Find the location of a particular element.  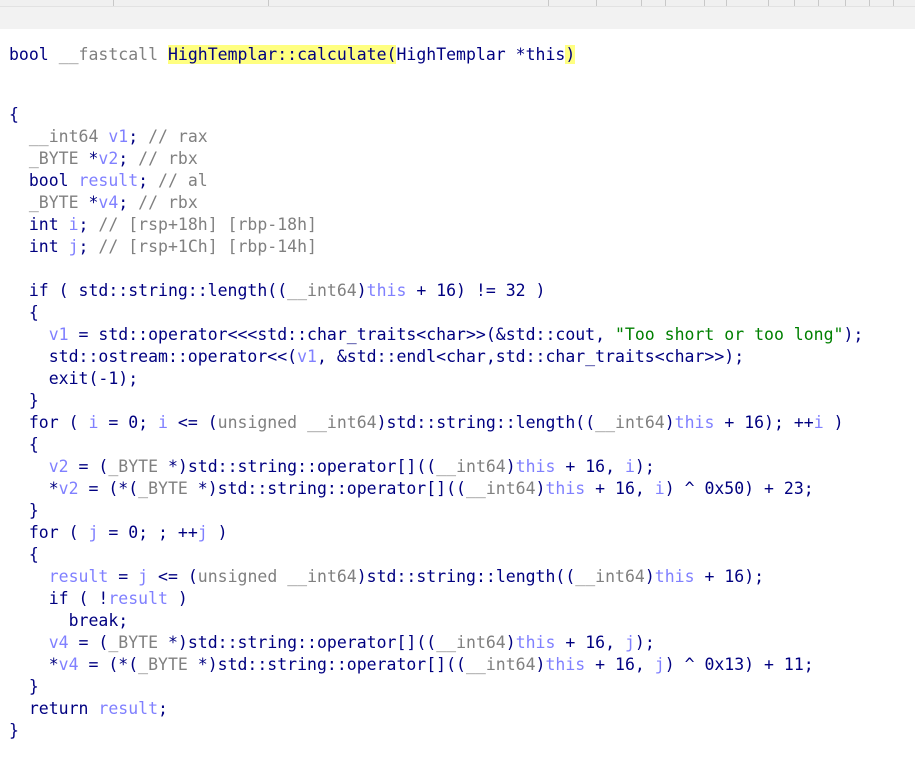

code-line: _BYTE *v4; // rbx is located at coordinates (436, 203).